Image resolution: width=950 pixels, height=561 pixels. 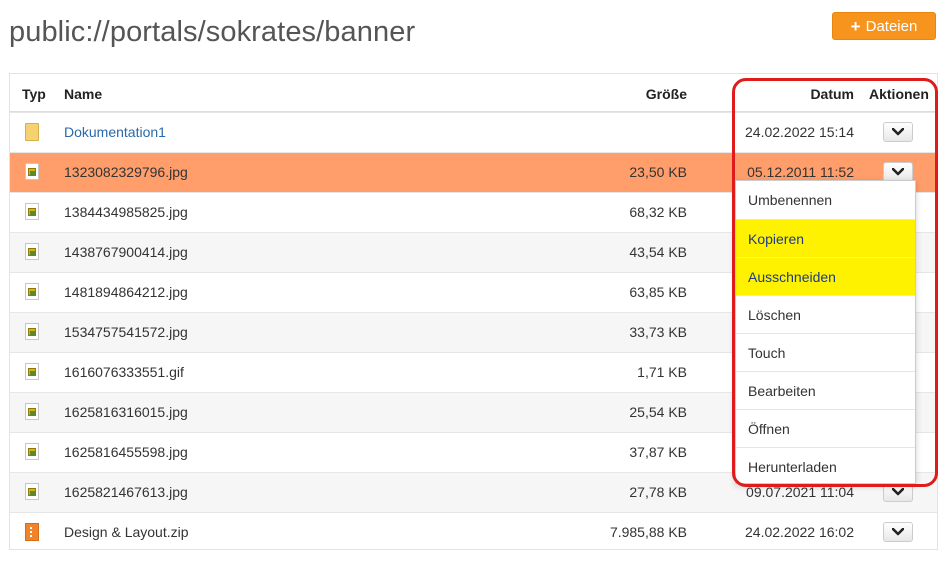 What do you see at coordinates (648, 532) in the screenshot?
I see `file-size: 7.985,88 KB` at bounding box center [648, 532].